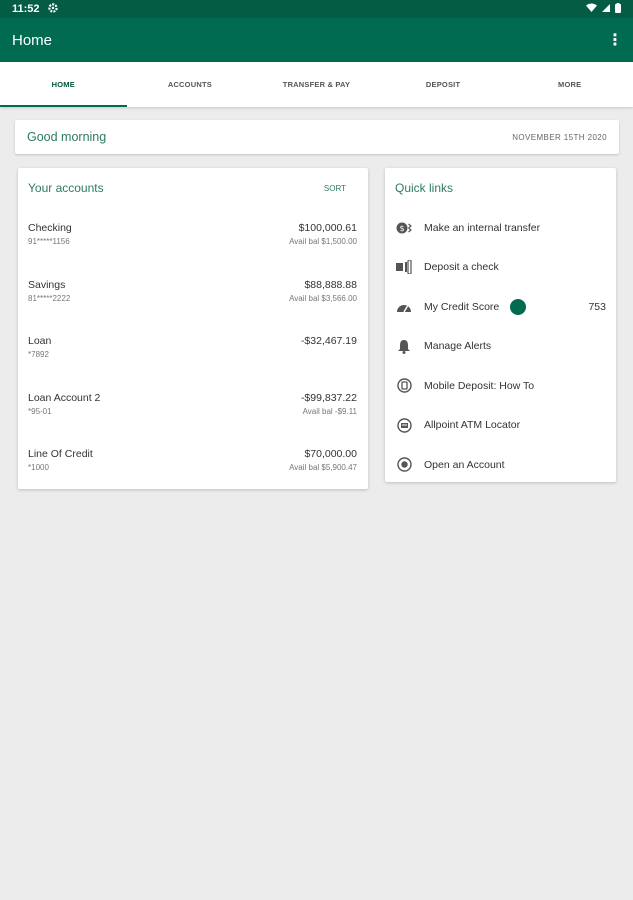 This screenshot has height=900, width=633. I want to click on account-available: Avail bal -$9.11, so click(329, 411).